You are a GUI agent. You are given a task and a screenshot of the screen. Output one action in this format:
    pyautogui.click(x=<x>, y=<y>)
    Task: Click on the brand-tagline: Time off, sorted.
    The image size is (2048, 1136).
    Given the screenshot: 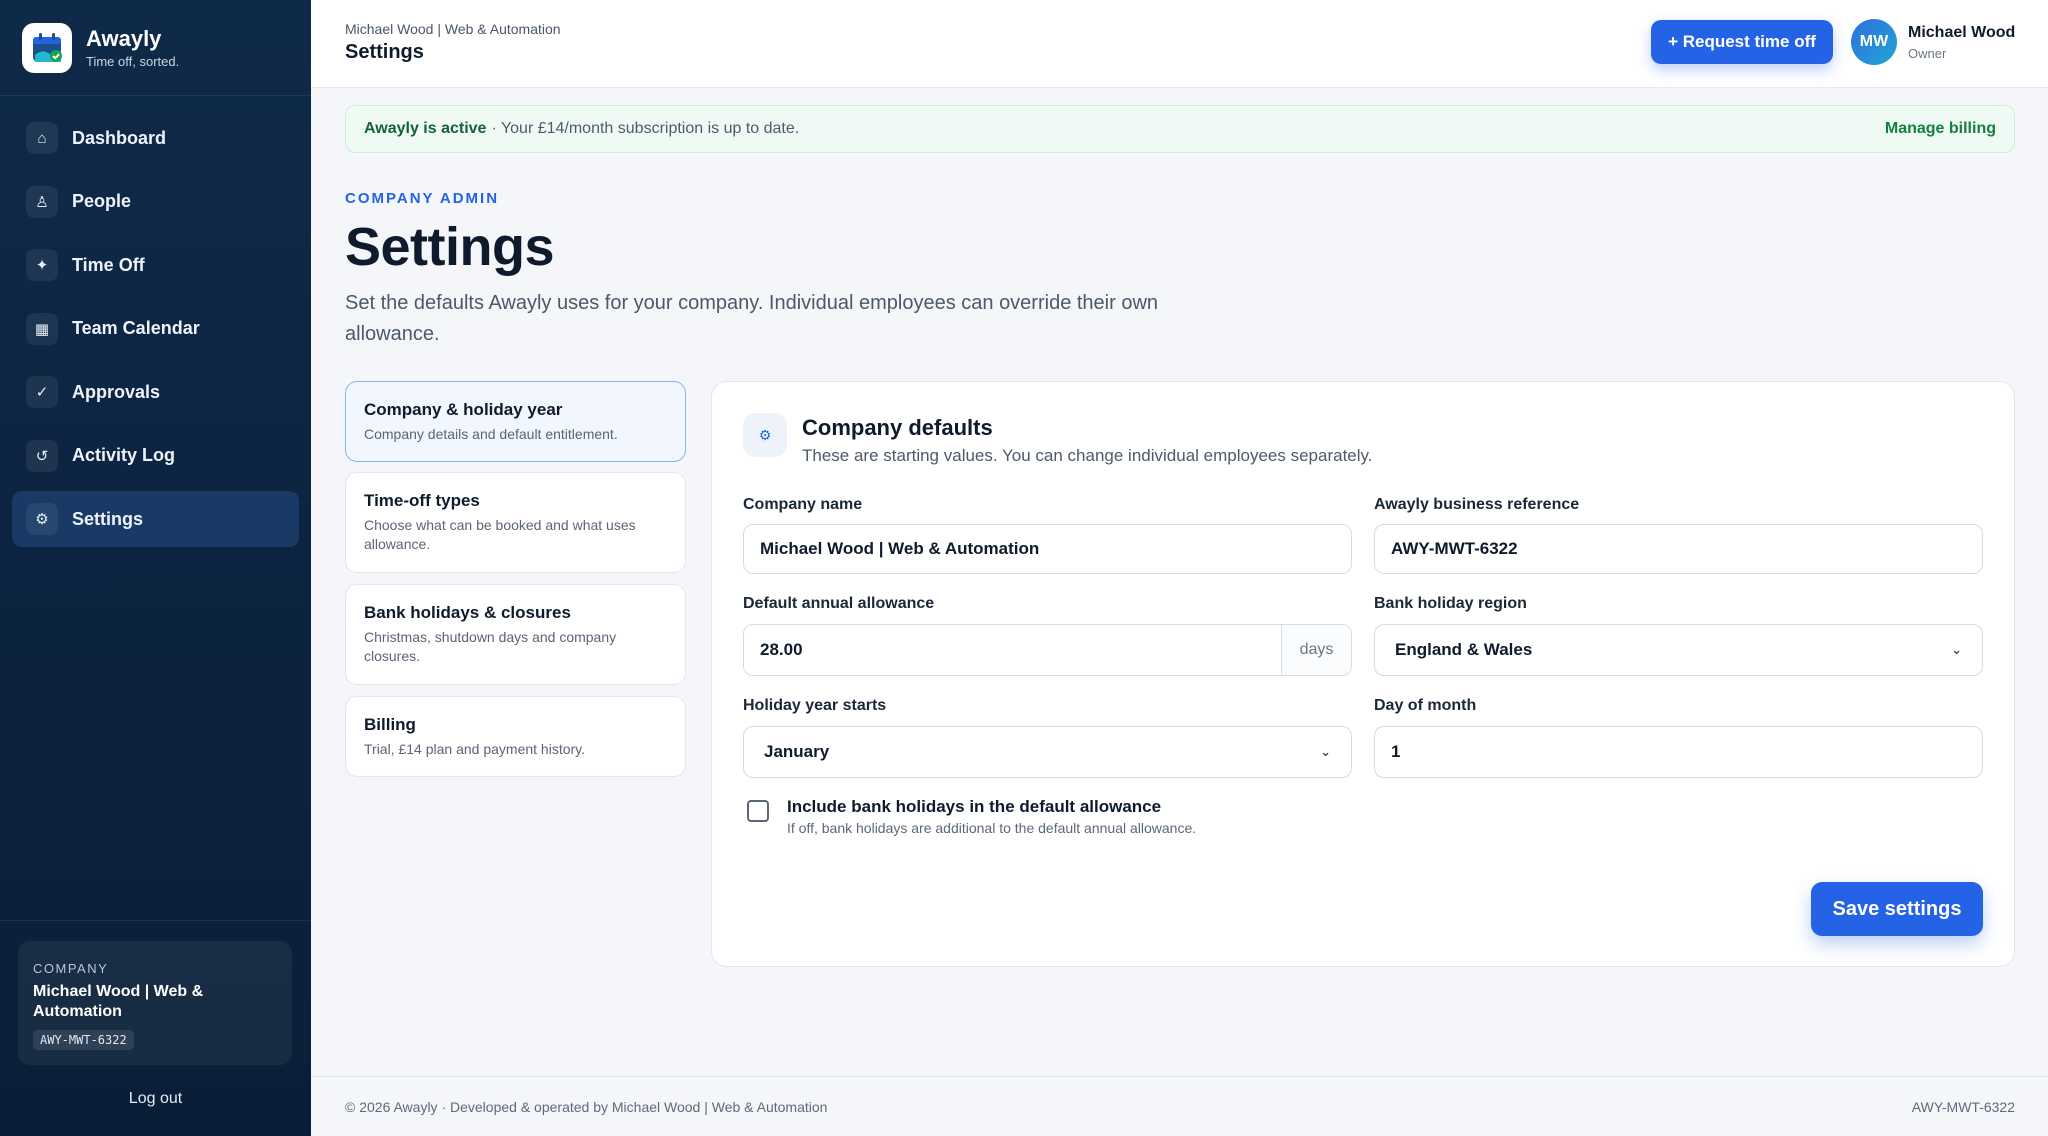 What is the action you would take?
    pyautogui.click(x=133, y=61)
    